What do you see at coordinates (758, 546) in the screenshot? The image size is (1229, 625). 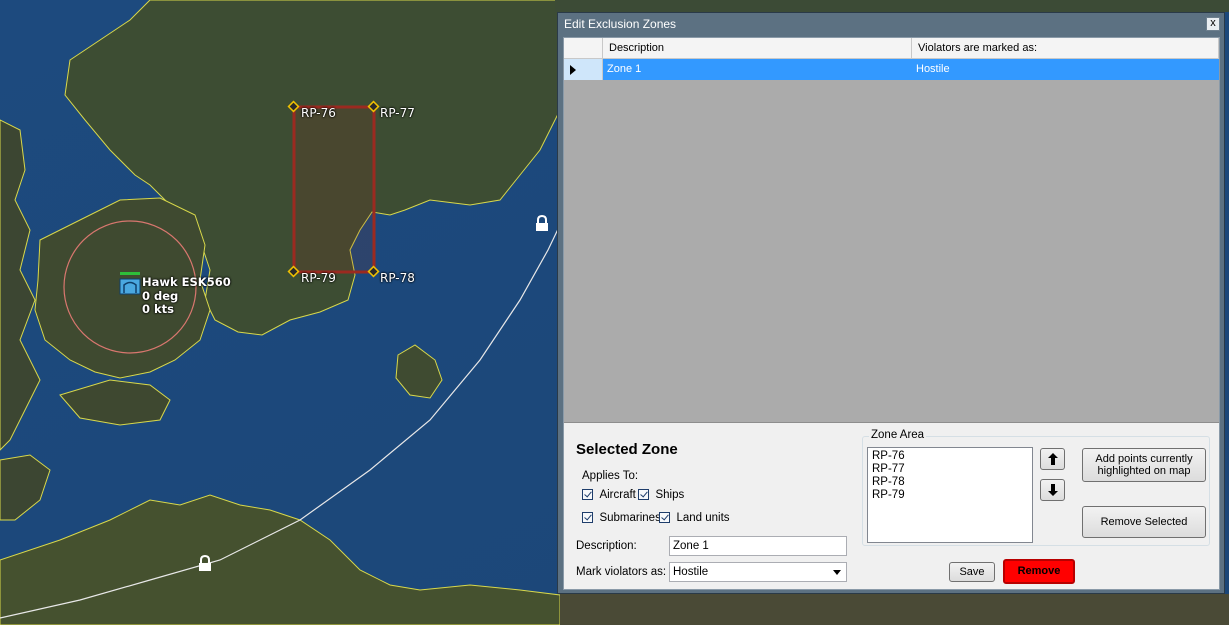 I see `description-input: Zone 1` at bounding box center [758, 546].